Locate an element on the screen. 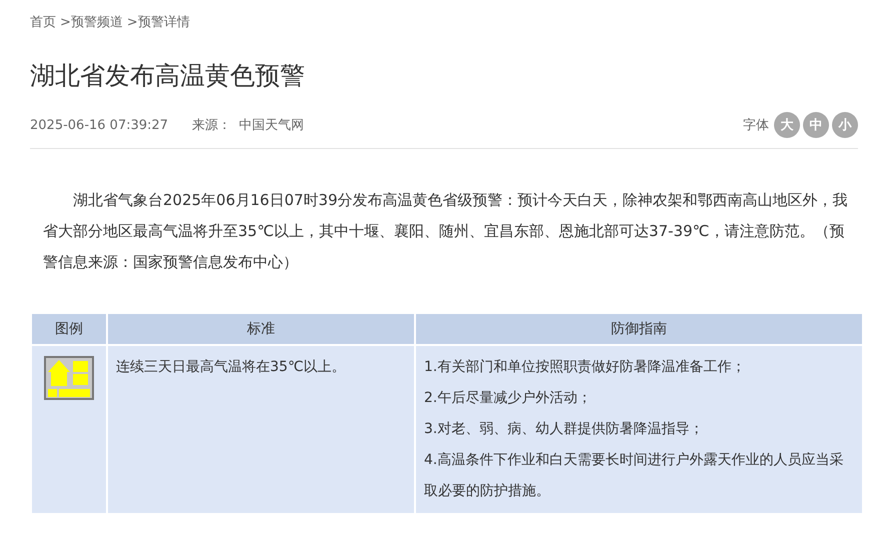 The width and height of the screenshot is (871, 534). publish-time: 2025-06-16 07:39:27 is located at coordinates (99, 125).